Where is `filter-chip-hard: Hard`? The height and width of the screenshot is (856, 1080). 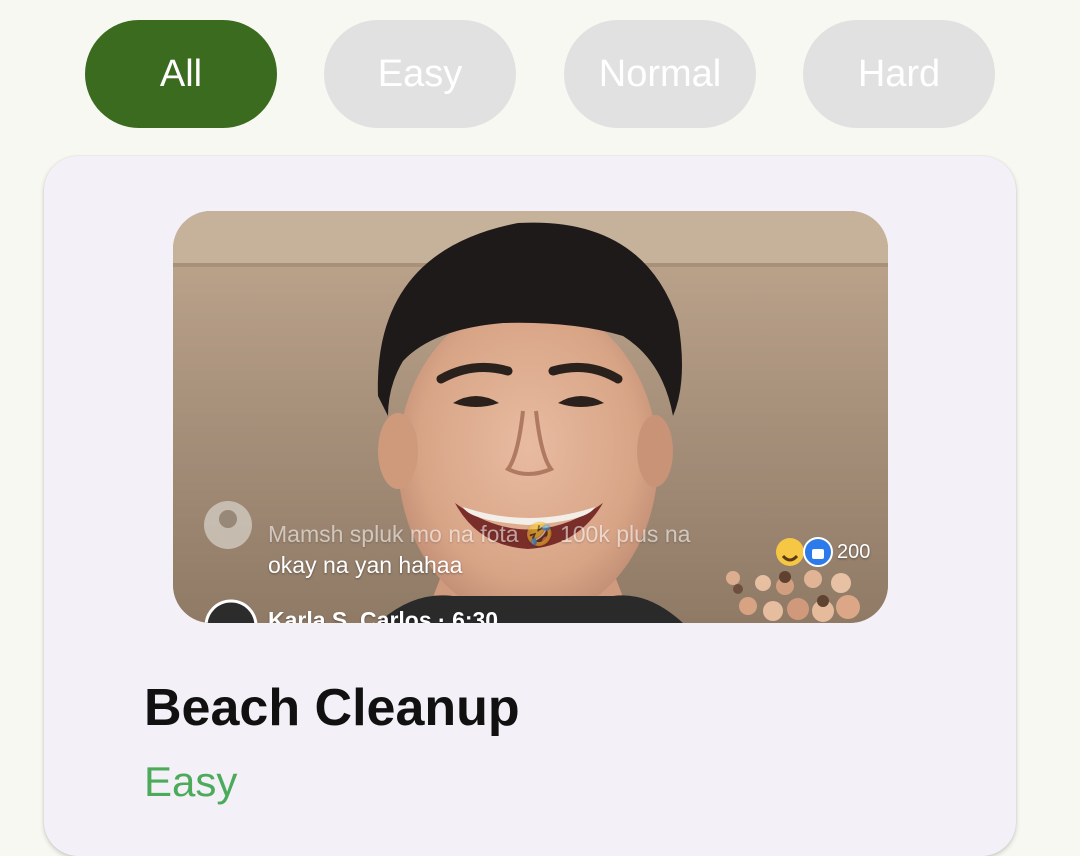
filter-chip-hard: Hard is located at coordinates (899, 74).